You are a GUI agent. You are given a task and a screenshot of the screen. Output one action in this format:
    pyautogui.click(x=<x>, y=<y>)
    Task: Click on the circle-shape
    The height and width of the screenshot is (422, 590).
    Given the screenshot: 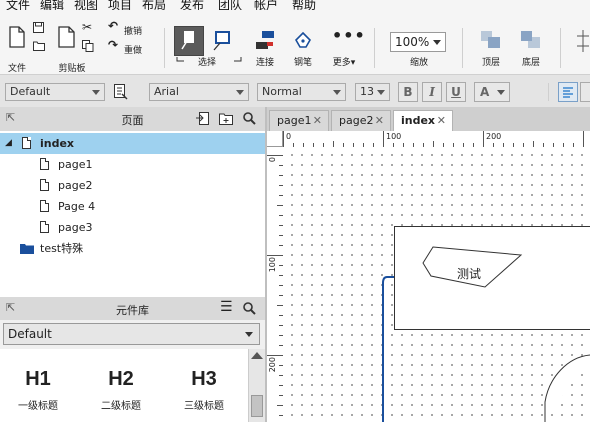 What is the action you would take?
    pyautogui.click(x=567, y=388)
    